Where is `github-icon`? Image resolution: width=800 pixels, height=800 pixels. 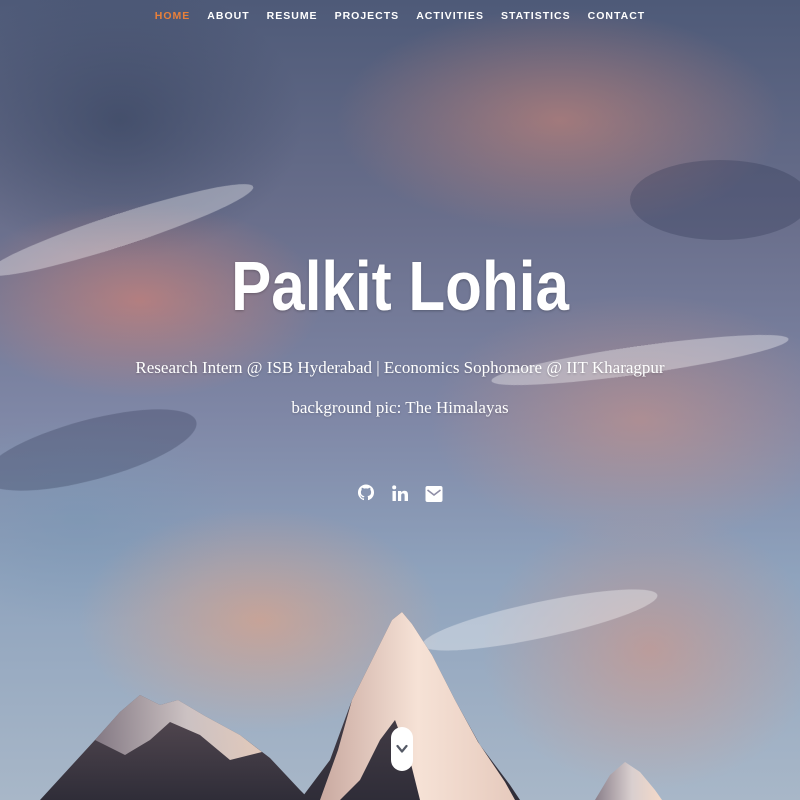
github-icon is located at coordinates (366, 494).